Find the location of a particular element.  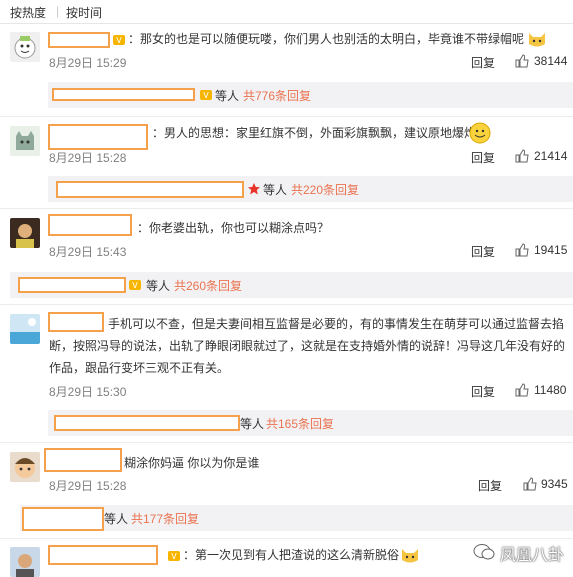

like-count: 11480 is located at coordinates (550, 390).